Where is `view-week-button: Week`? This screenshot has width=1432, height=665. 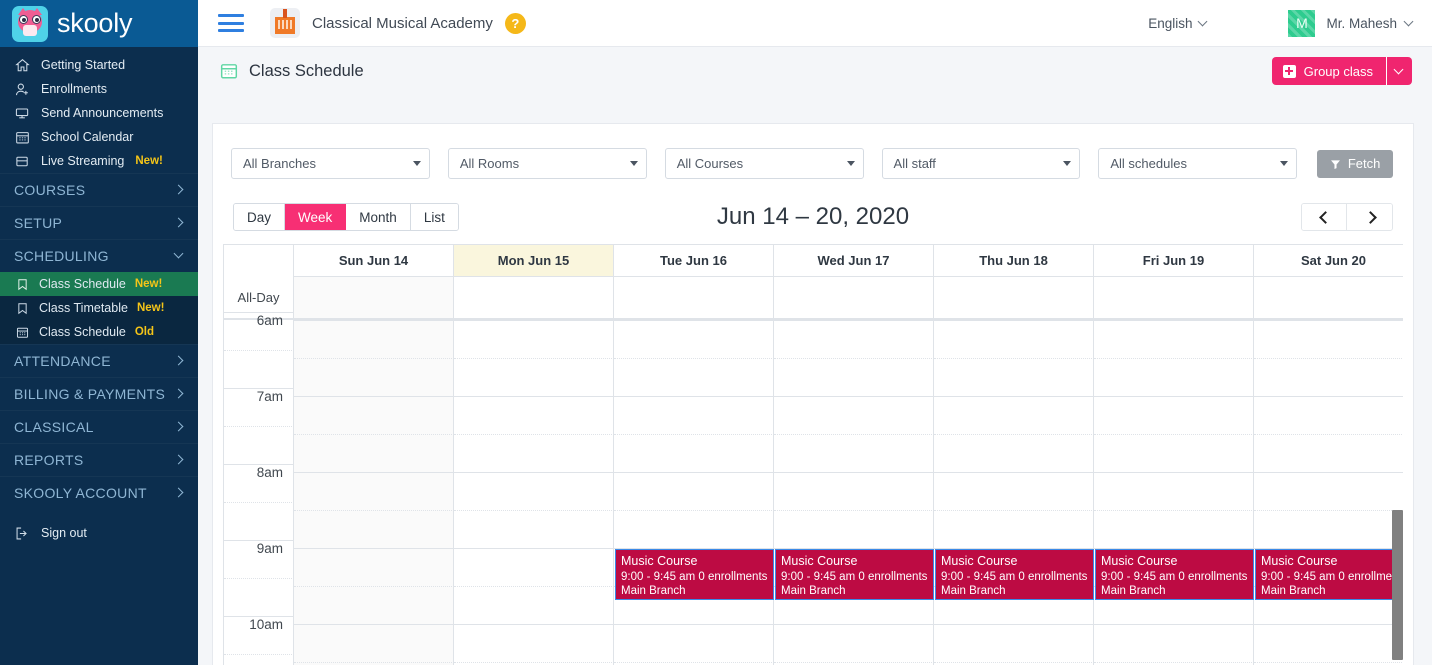 view-week-button: Week is located at coordinates (316, 217).